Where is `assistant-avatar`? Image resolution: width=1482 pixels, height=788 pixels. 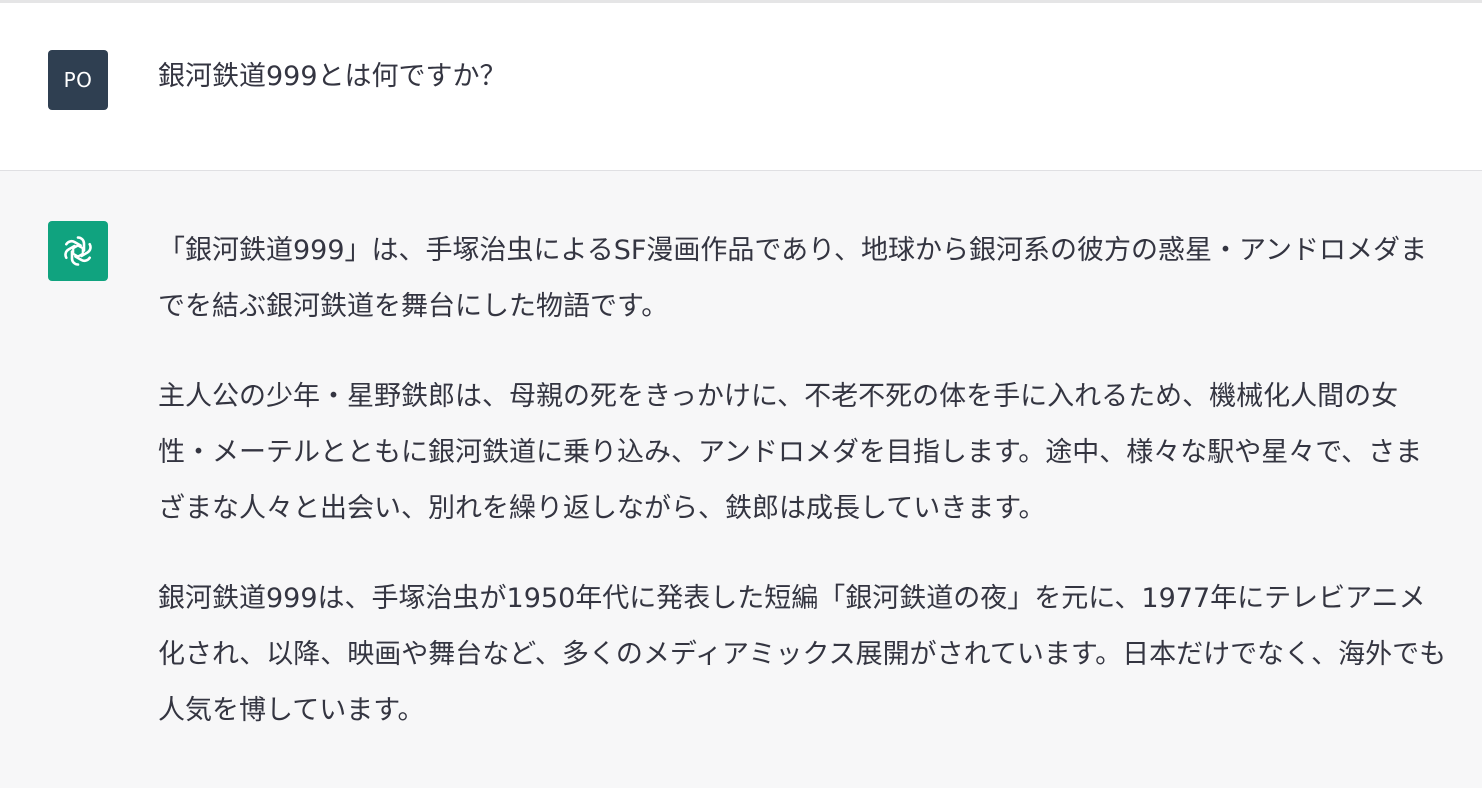
assistant-avatar is located at coordinates (78, 251).